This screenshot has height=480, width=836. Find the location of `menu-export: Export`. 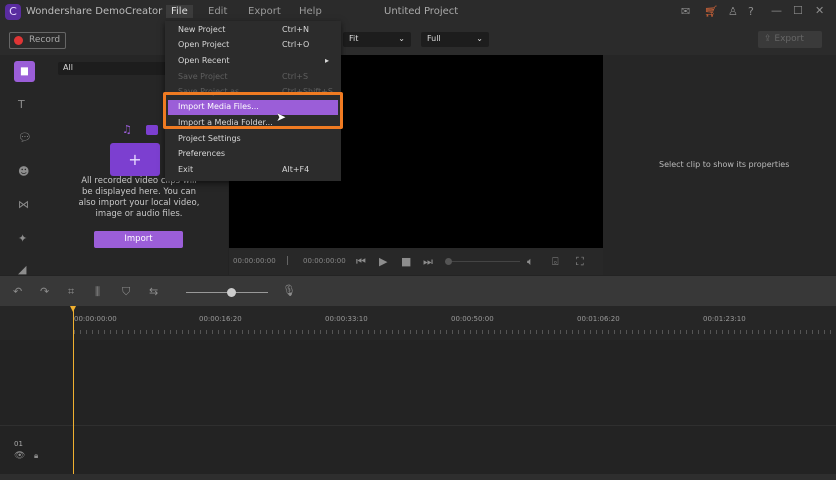

menu-export: Export is located at coordinates (264, 11).